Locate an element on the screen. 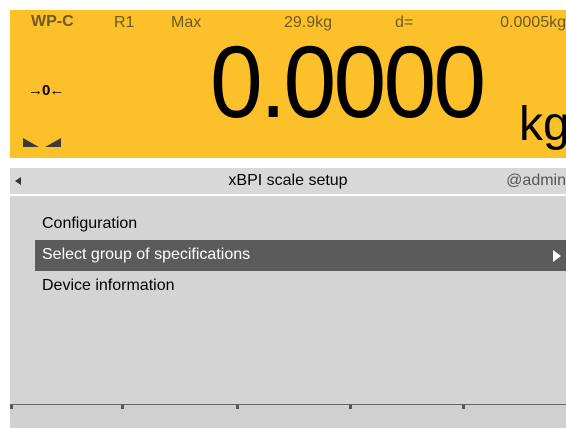  menu-item-label: Select group of specifications is located at coordinates (146, 254).